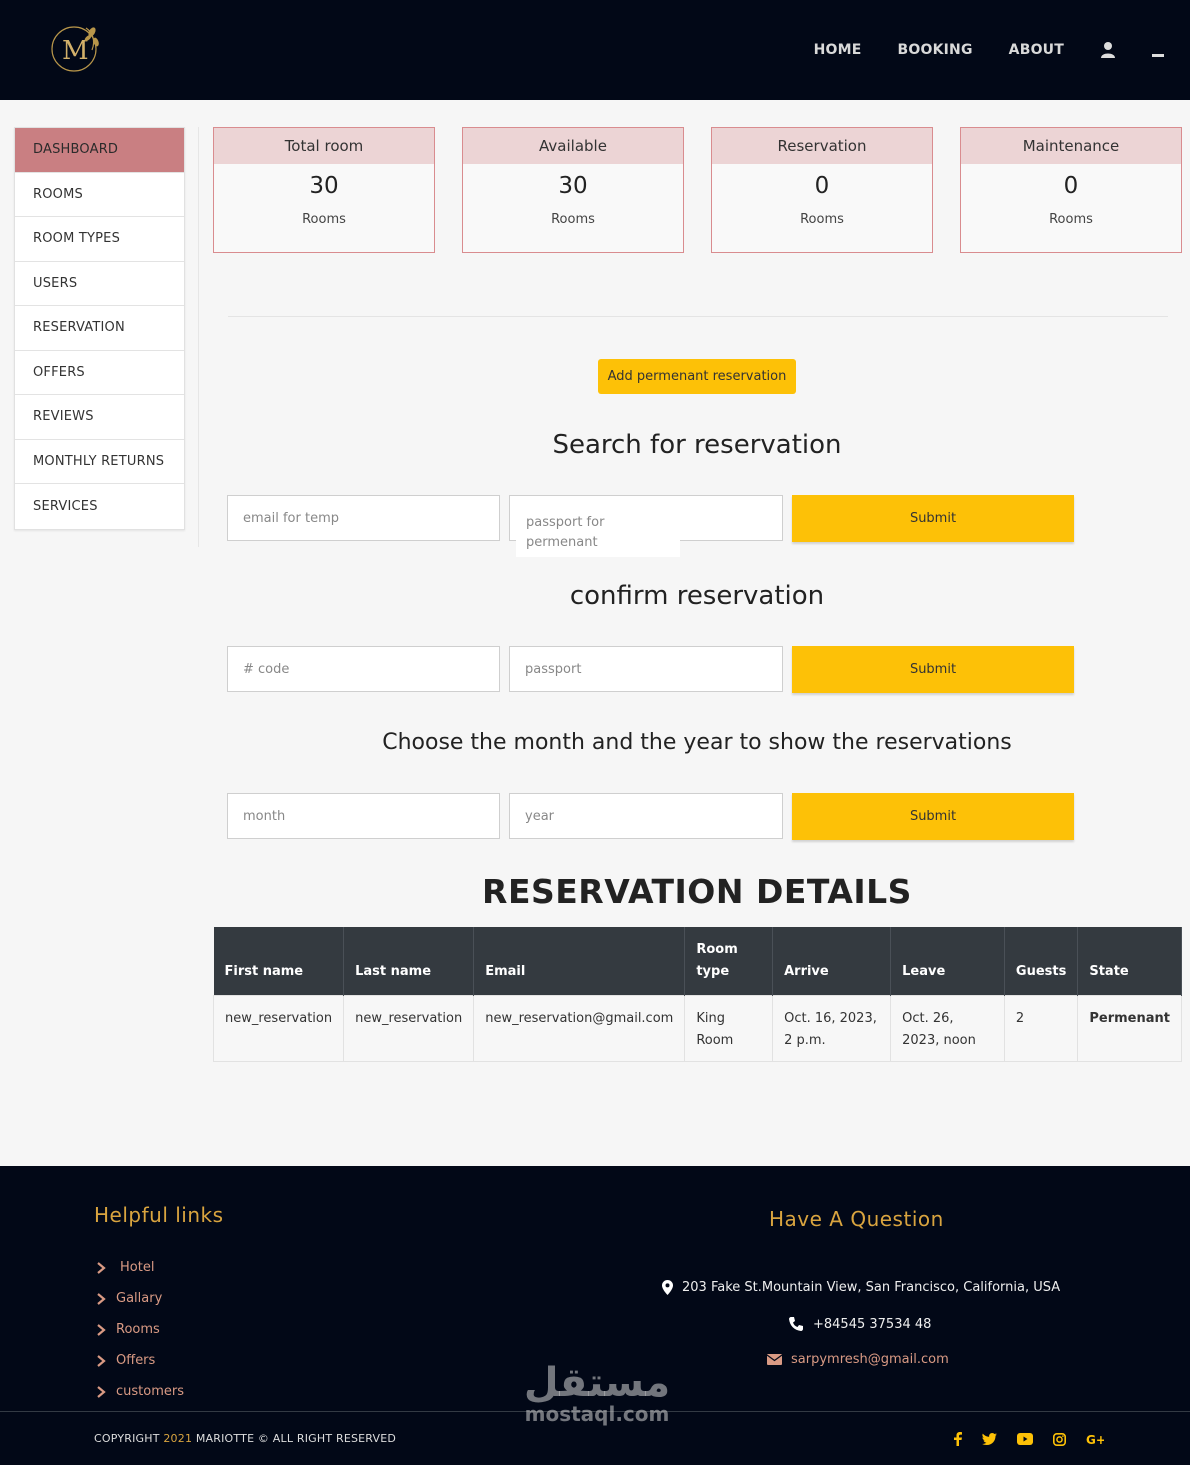 The height and width of the screenshot is (1465, 1190). I want to click on svg-text: G+, so click(1095, 1439).